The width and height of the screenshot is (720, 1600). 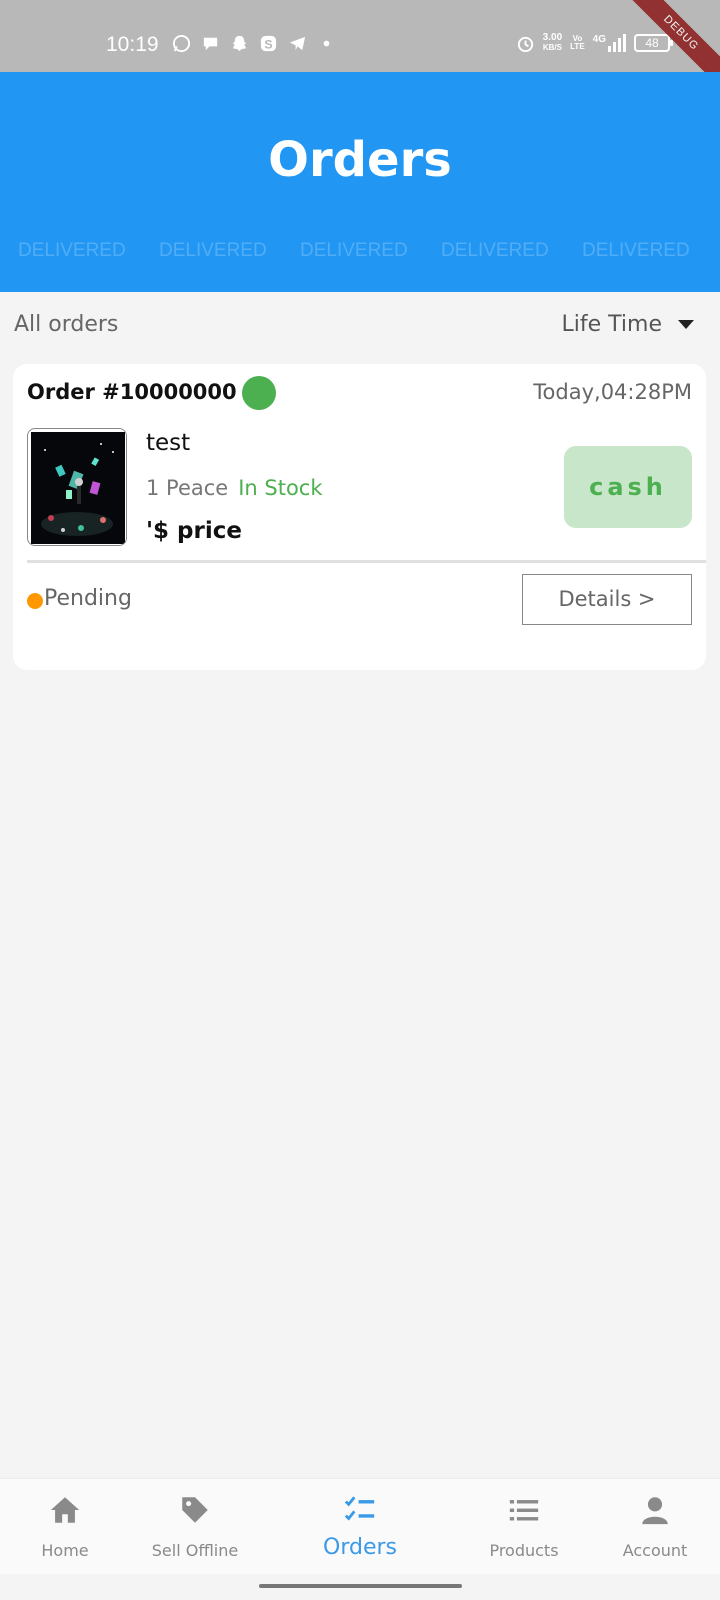 I want to click on nav-item-orders: Orders, so click(x=360, y=1527).